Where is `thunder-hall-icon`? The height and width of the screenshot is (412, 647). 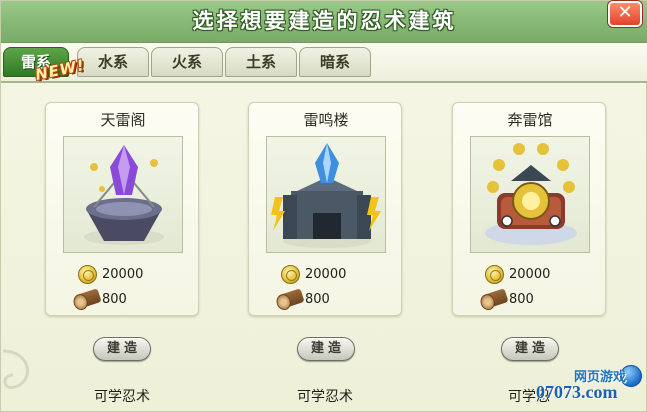
thunder-hall-icon is located at coordinates (530, 194).